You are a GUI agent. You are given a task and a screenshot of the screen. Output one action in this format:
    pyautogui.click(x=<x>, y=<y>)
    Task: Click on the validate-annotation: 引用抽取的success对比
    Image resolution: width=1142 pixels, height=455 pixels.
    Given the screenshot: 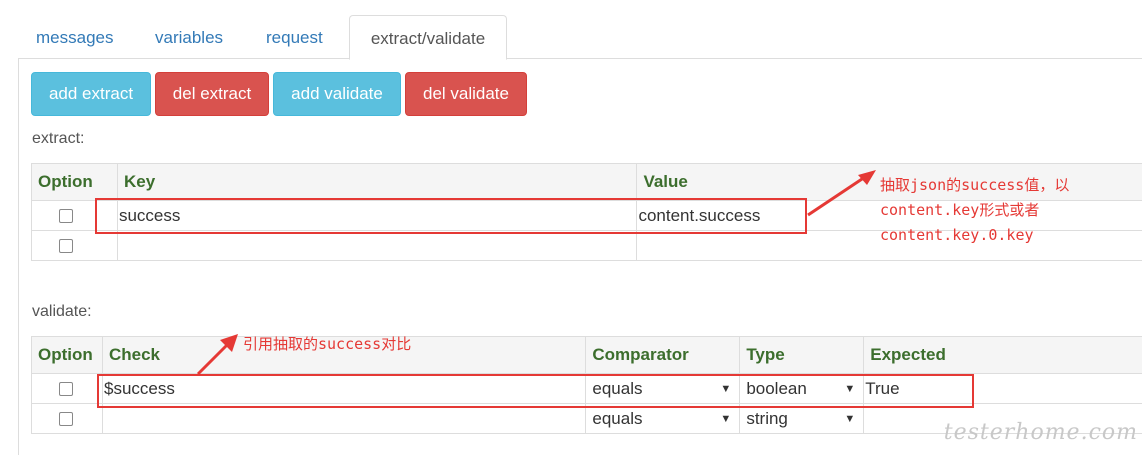 What is the action you would take?
    pyautogui.click(x=327, y=344)
    